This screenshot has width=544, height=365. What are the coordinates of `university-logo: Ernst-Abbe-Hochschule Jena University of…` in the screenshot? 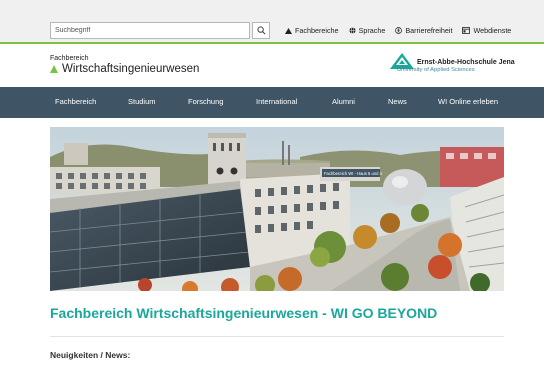 It's located at (452, 63).